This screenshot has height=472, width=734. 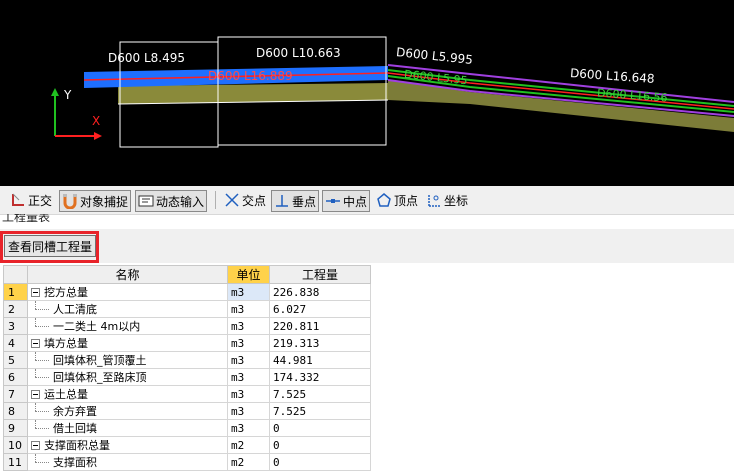 I want to click on name-cell: 借土回填, so click(x=127, y=428).